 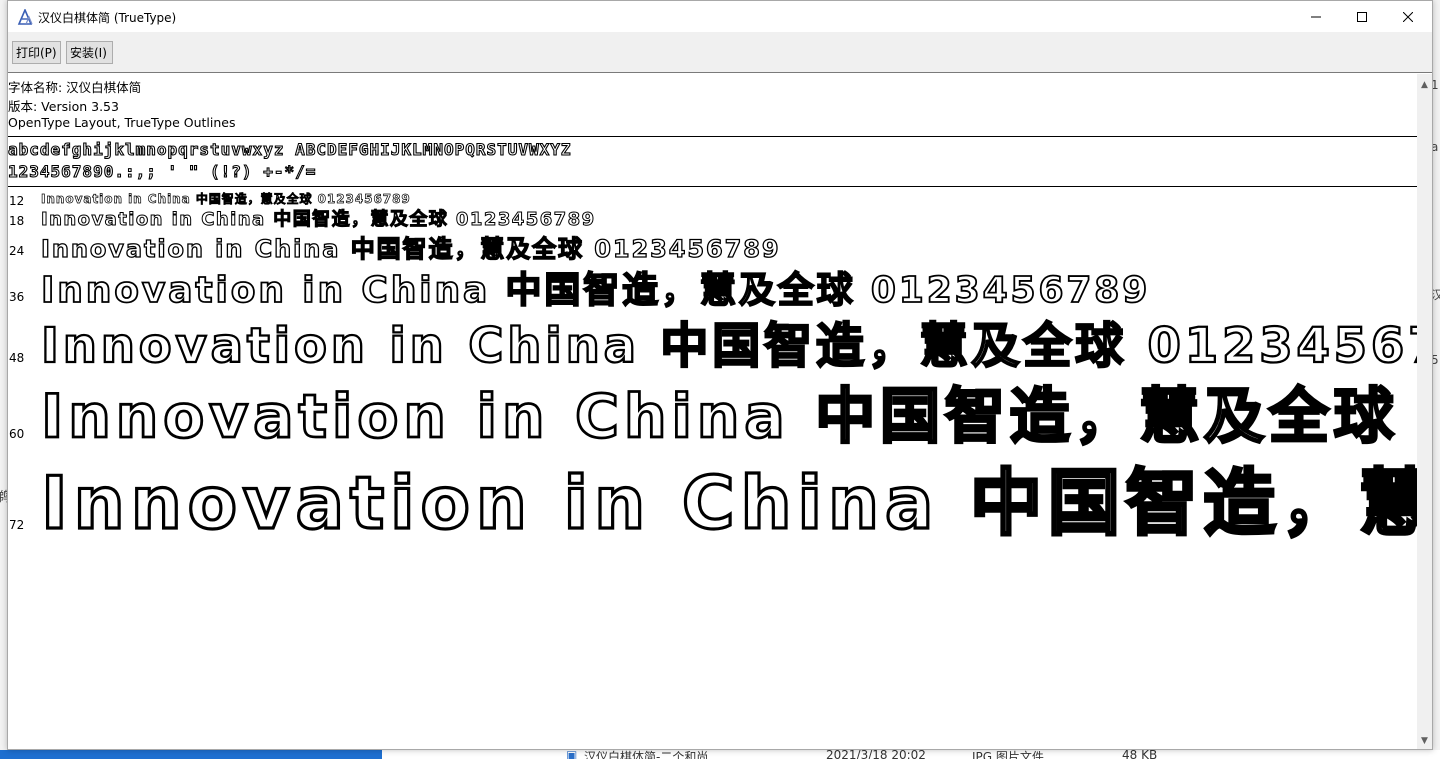 What do you see at coordinates (63, 106) in the screenshot?
I see `font-version-line: 版本: Version 3.53` at bounding box center [63, 106].